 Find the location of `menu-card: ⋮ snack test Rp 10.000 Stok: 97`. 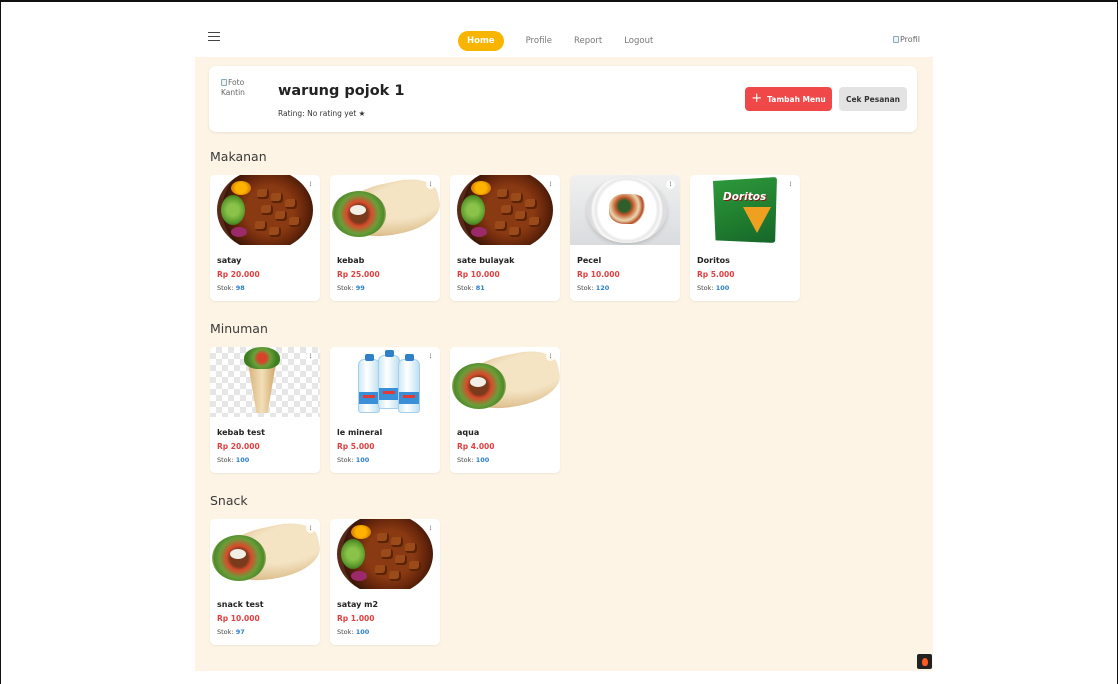

menu-card: ⋮ snack test Rp 10.000 Stok: 97 is located at coordinates (265, 582).